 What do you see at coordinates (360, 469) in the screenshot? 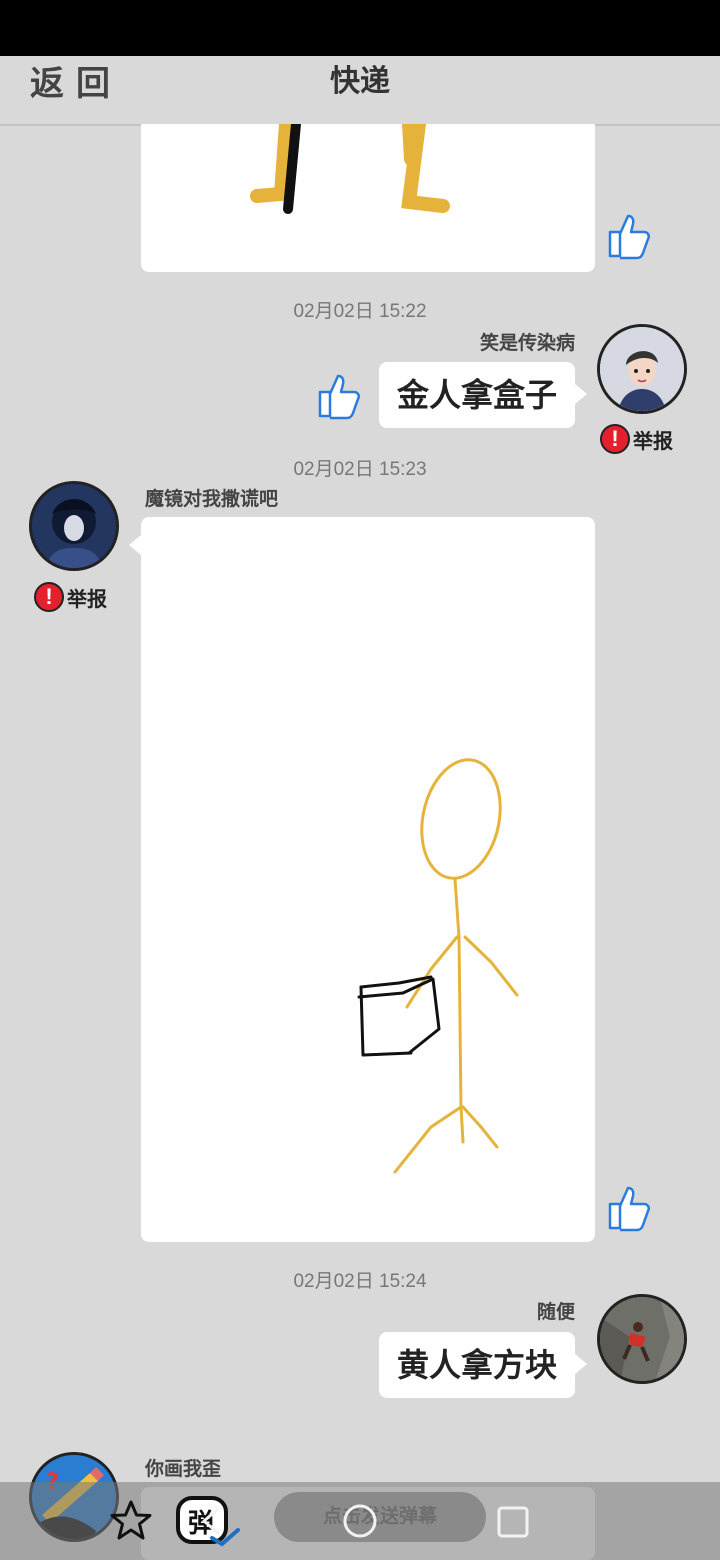
I see `timestamp: 02月02日 15:23` at bounding box center [360, 469].